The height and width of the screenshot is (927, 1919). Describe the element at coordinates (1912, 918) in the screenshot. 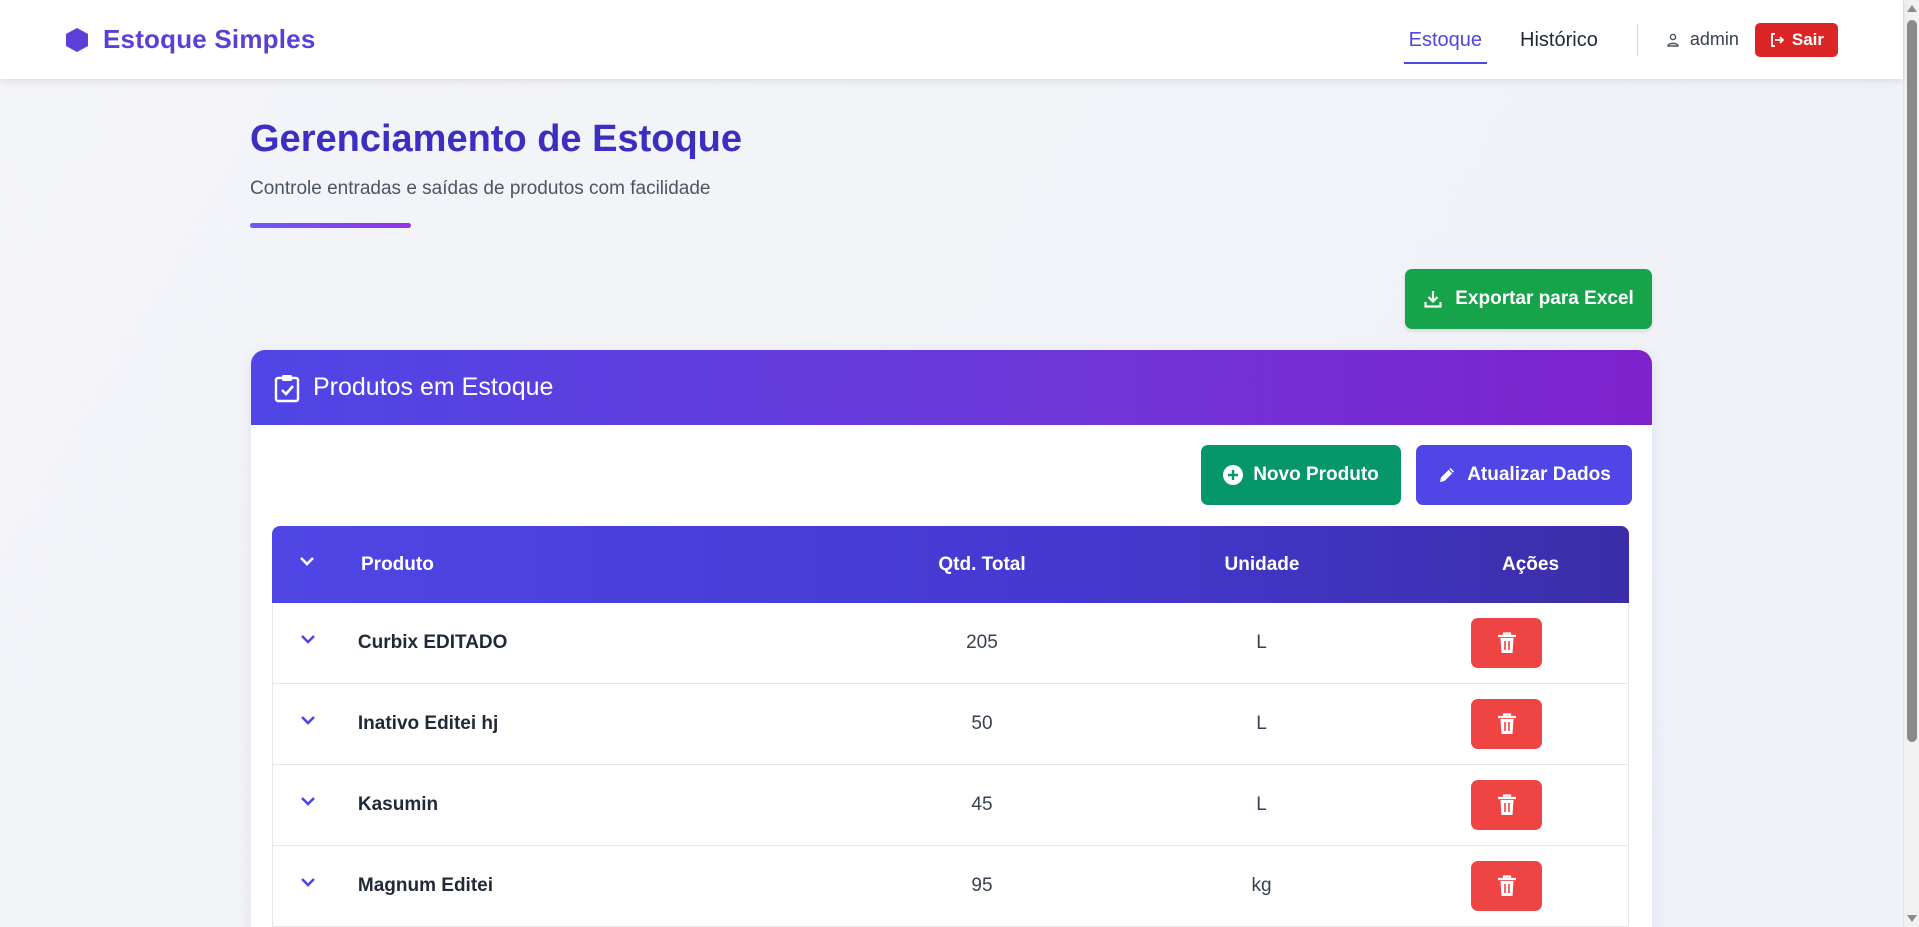

I see `scroll-down-arrow-icon` at that location.